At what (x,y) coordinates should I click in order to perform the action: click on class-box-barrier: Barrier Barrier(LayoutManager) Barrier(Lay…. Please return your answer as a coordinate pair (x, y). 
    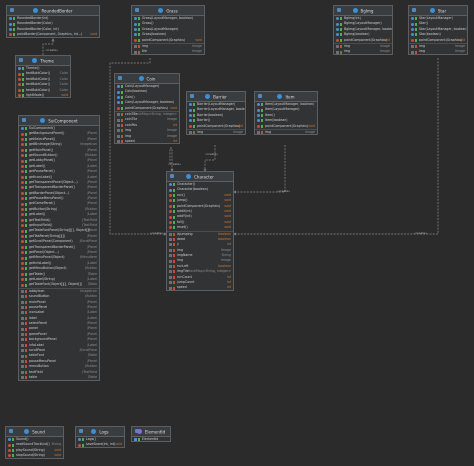
    Looking at the image, I should click on (216, 113).